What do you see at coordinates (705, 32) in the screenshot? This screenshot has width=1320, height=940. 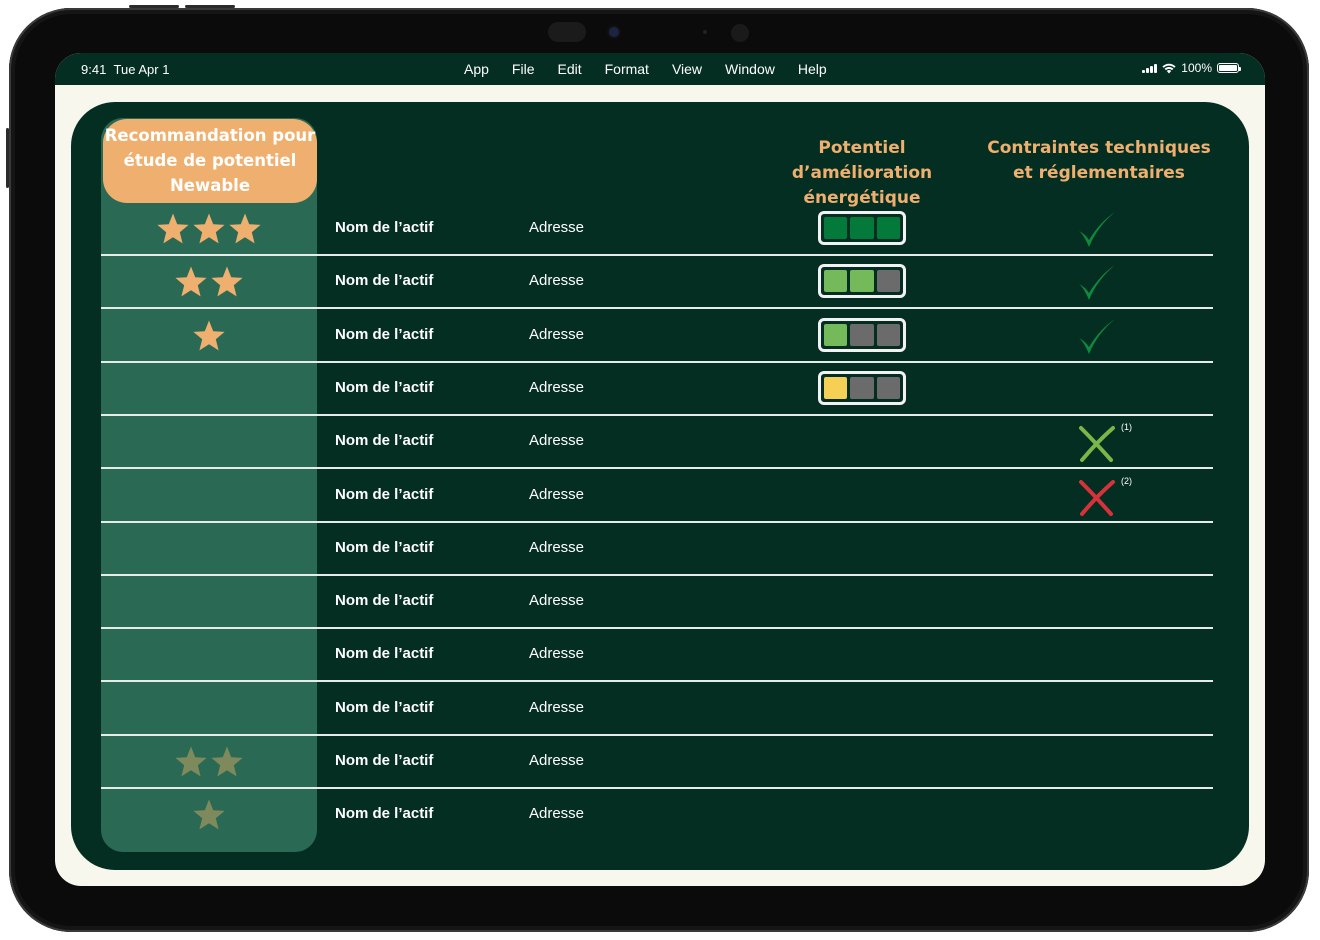 I see `sensor-dot` at bounding box center [705, 32].